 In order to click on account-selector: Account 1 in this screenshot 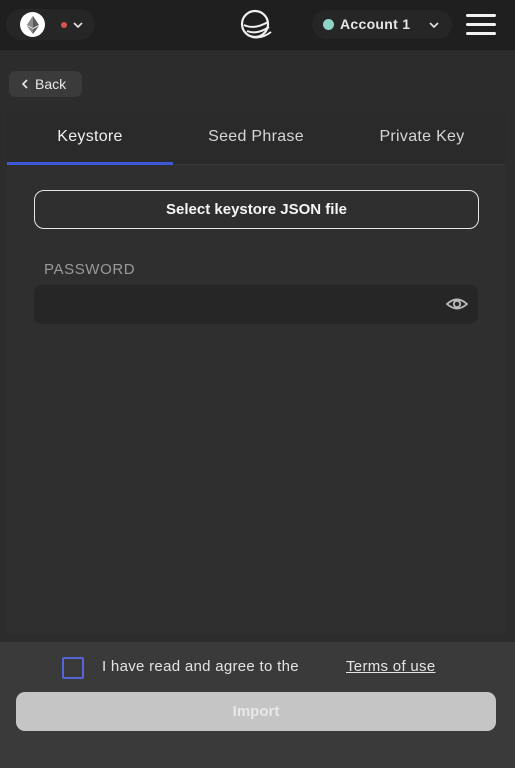, I will do `click(382, 24)`.